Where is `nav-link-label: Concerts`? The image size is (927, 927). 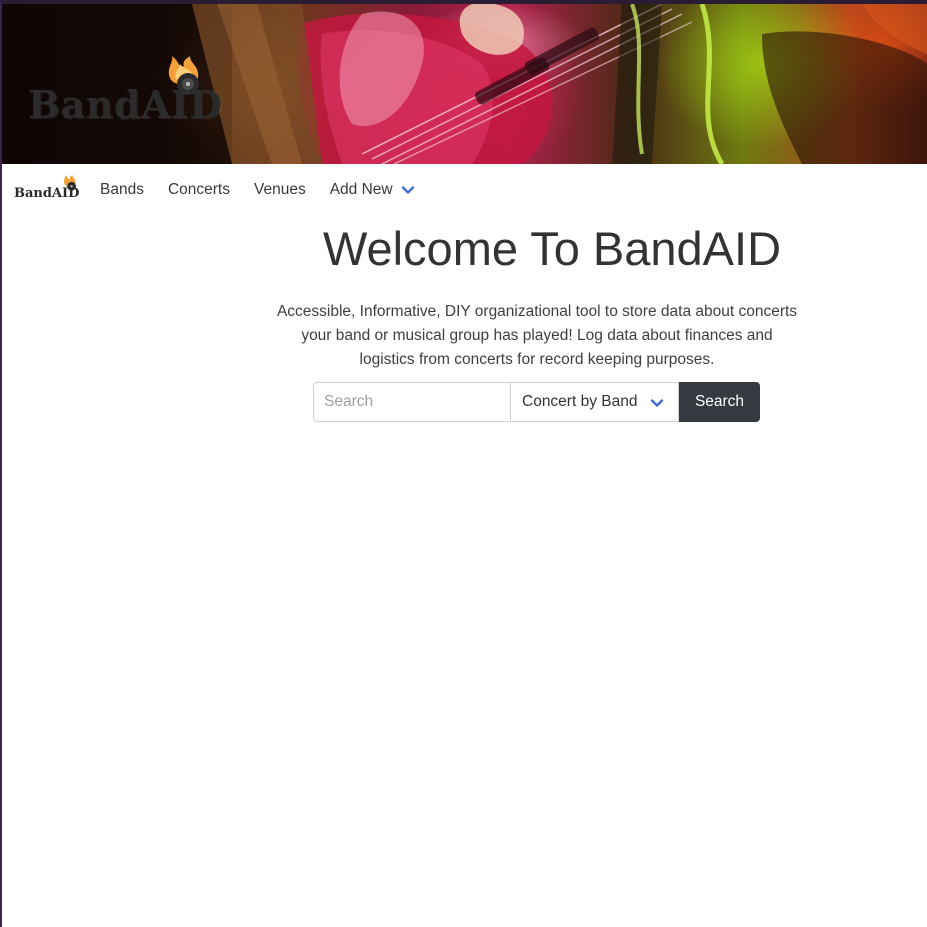 nav-link-label: Concerts is located at coordinates (198, 189).